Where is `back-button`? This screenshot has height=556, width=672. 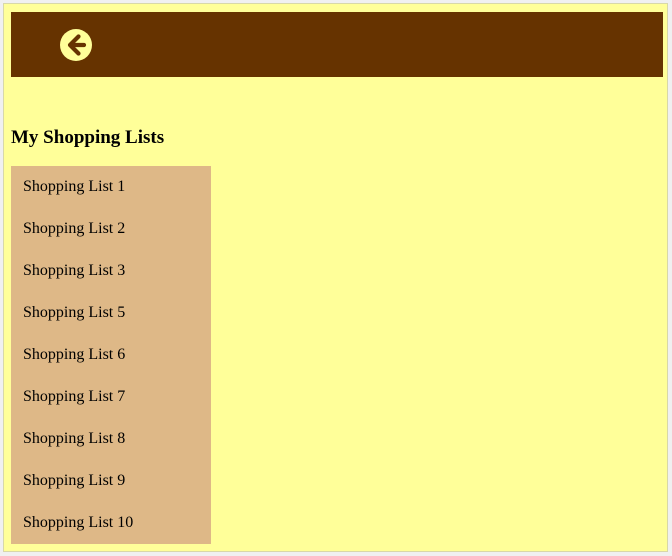 back-button is located at coordinates (76, 45).